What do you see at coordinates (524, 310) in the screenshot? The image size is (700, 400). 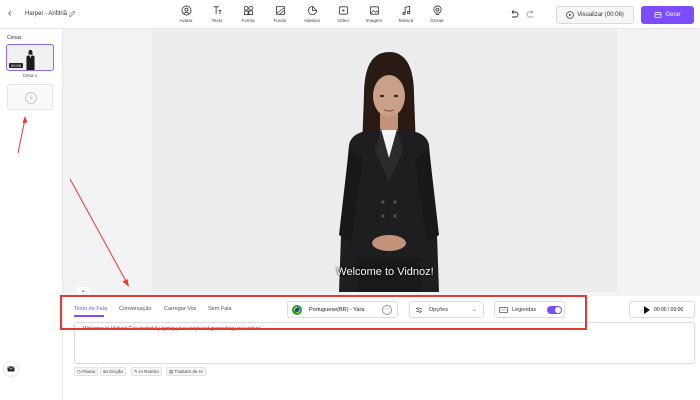 I see `subtitles-label: Legendas` at bounding box center [524, 310].